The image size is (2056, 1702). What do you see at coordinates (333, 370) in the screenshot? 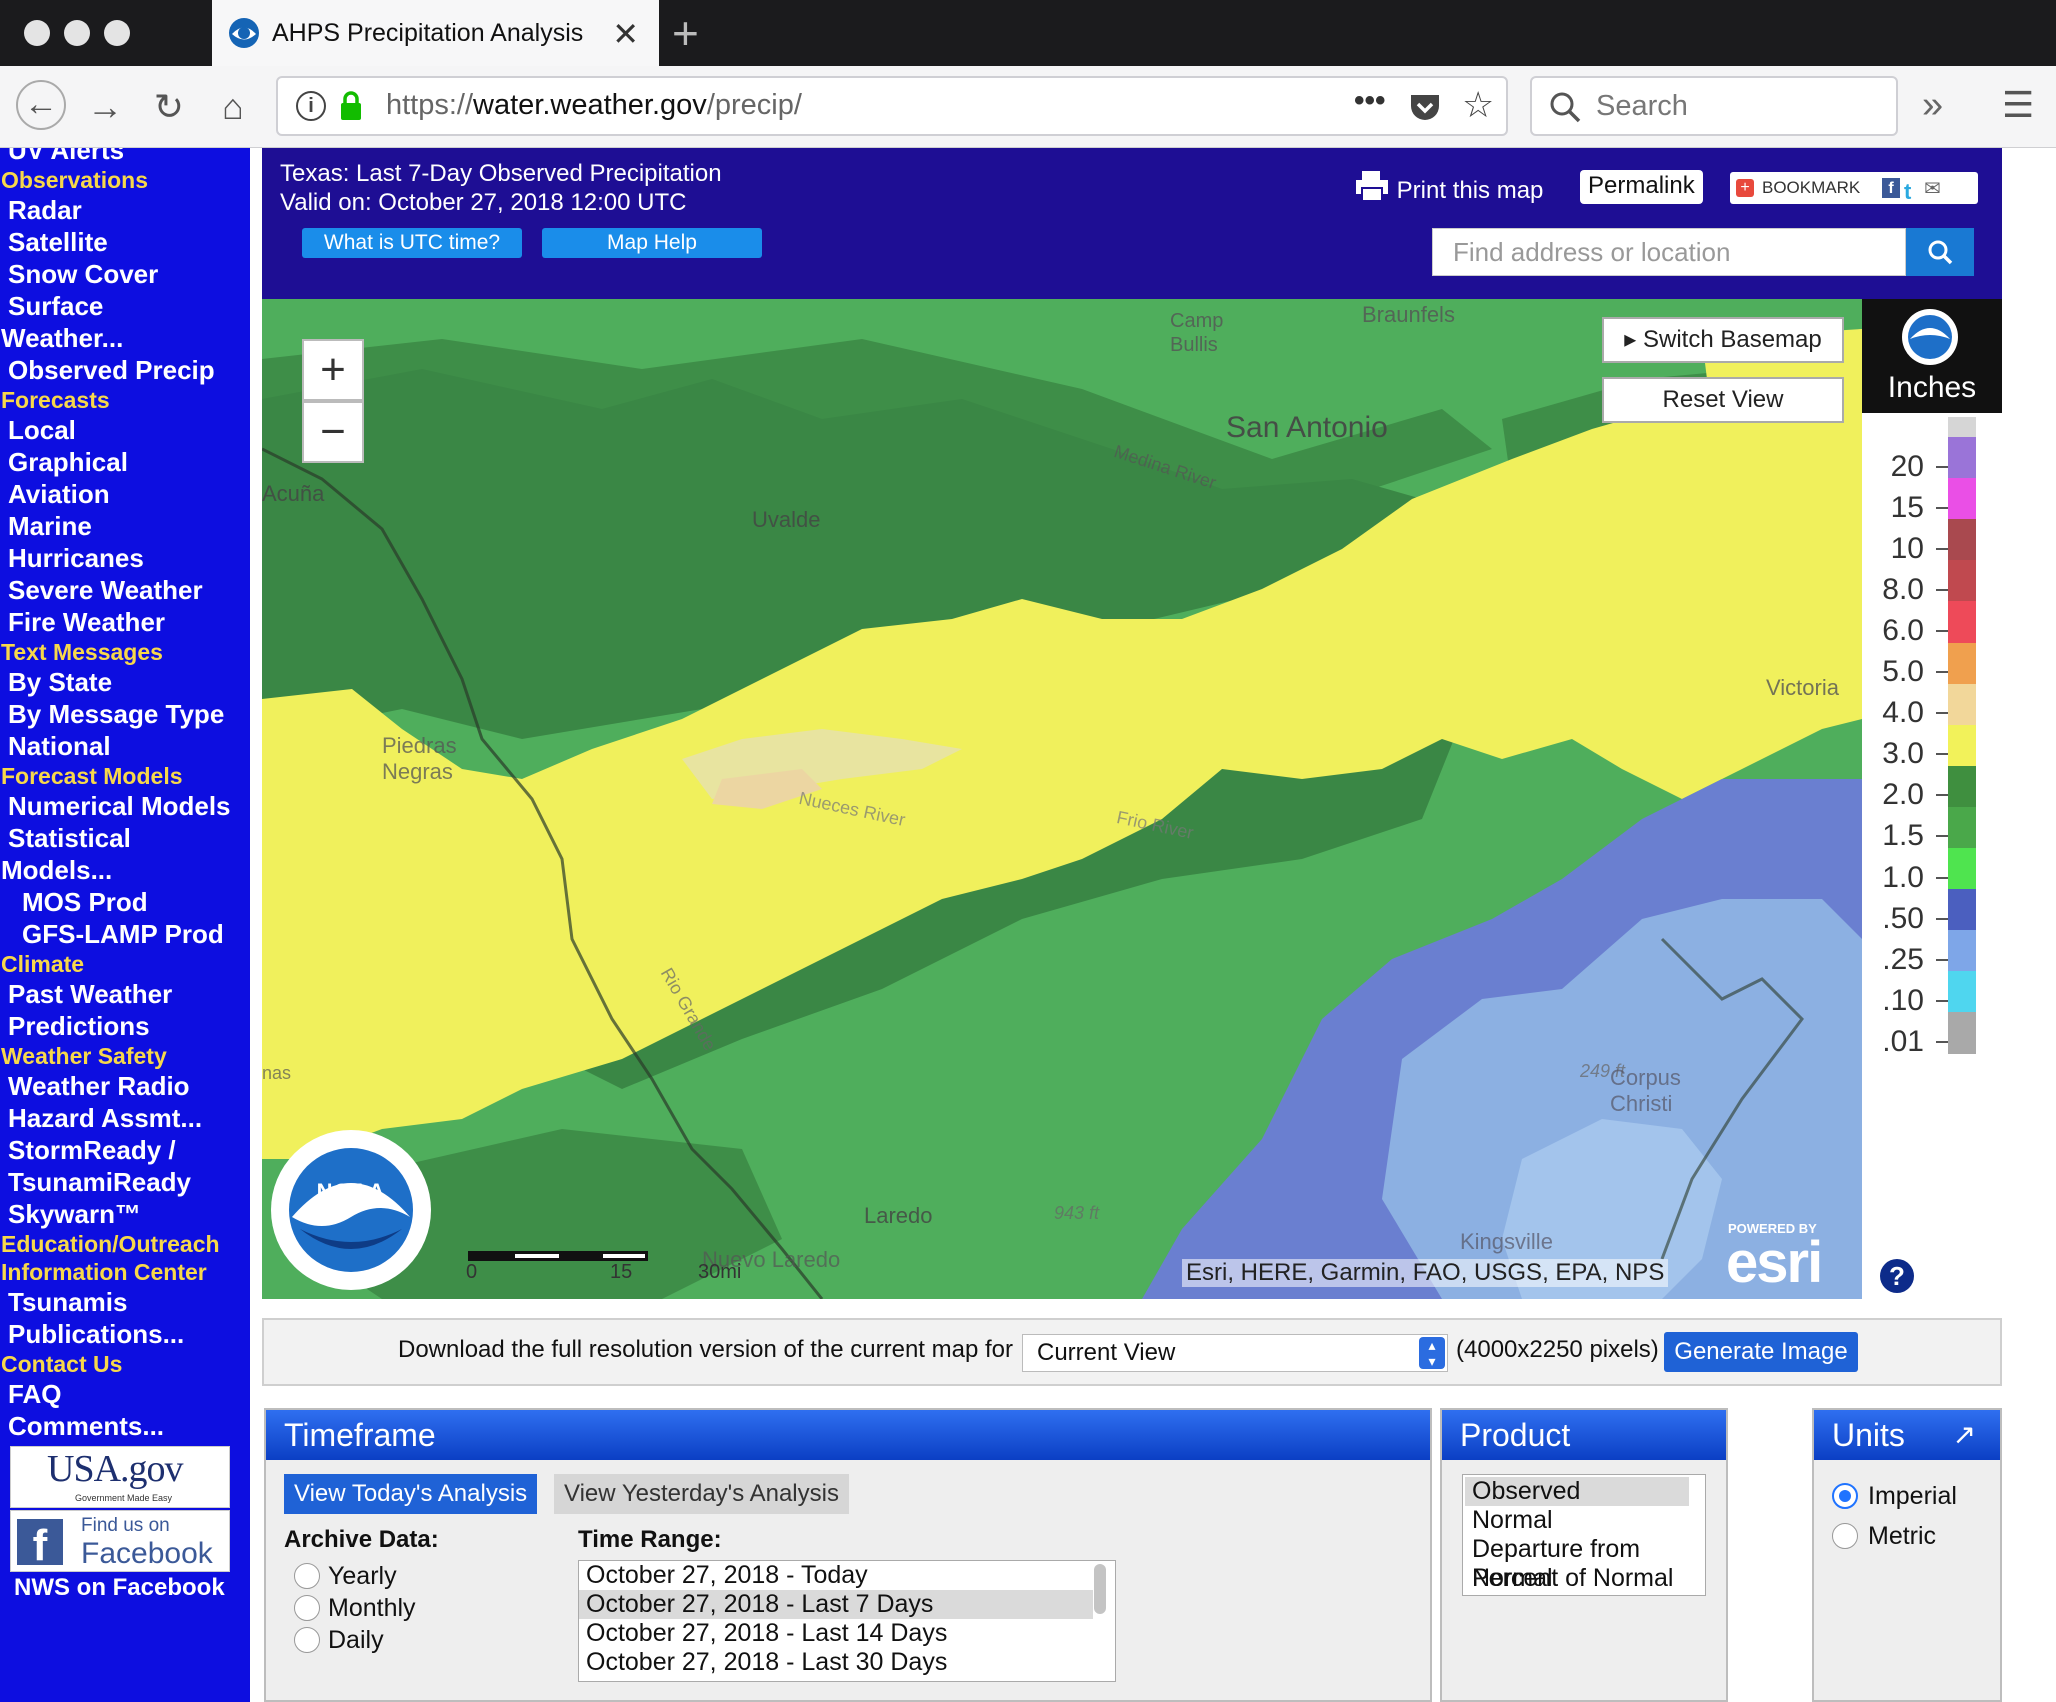
I see `zoom-in-button: +` at bounding box center [333, 370].